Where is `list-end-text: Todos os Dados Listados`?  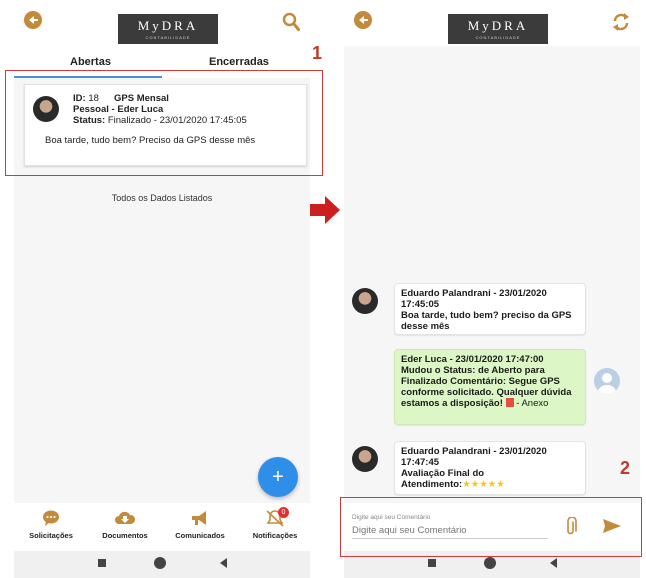 list-end-text: Todos os Dados Listados is located at coordinates (162, 198).